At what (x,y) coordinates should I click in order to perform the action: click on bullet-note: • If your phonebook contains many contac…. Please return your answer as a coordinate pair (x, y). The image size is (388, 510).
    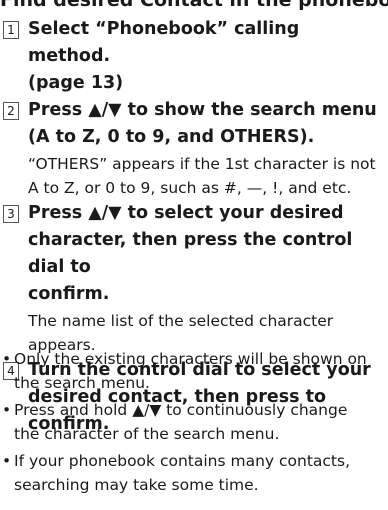
    Looking at the image, I should click on (193, 473).